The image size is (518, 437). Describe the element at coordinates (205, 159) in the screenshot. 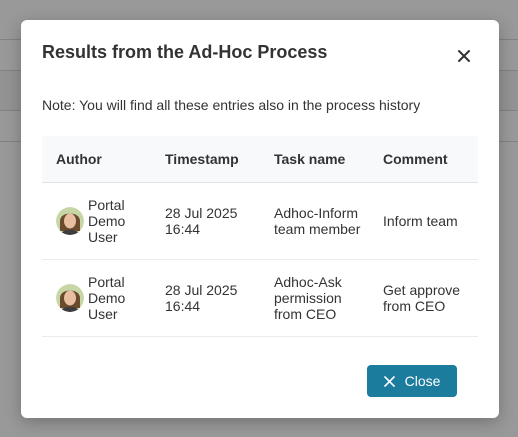

I see `column-header-timestamp: Timestamp` at that location.